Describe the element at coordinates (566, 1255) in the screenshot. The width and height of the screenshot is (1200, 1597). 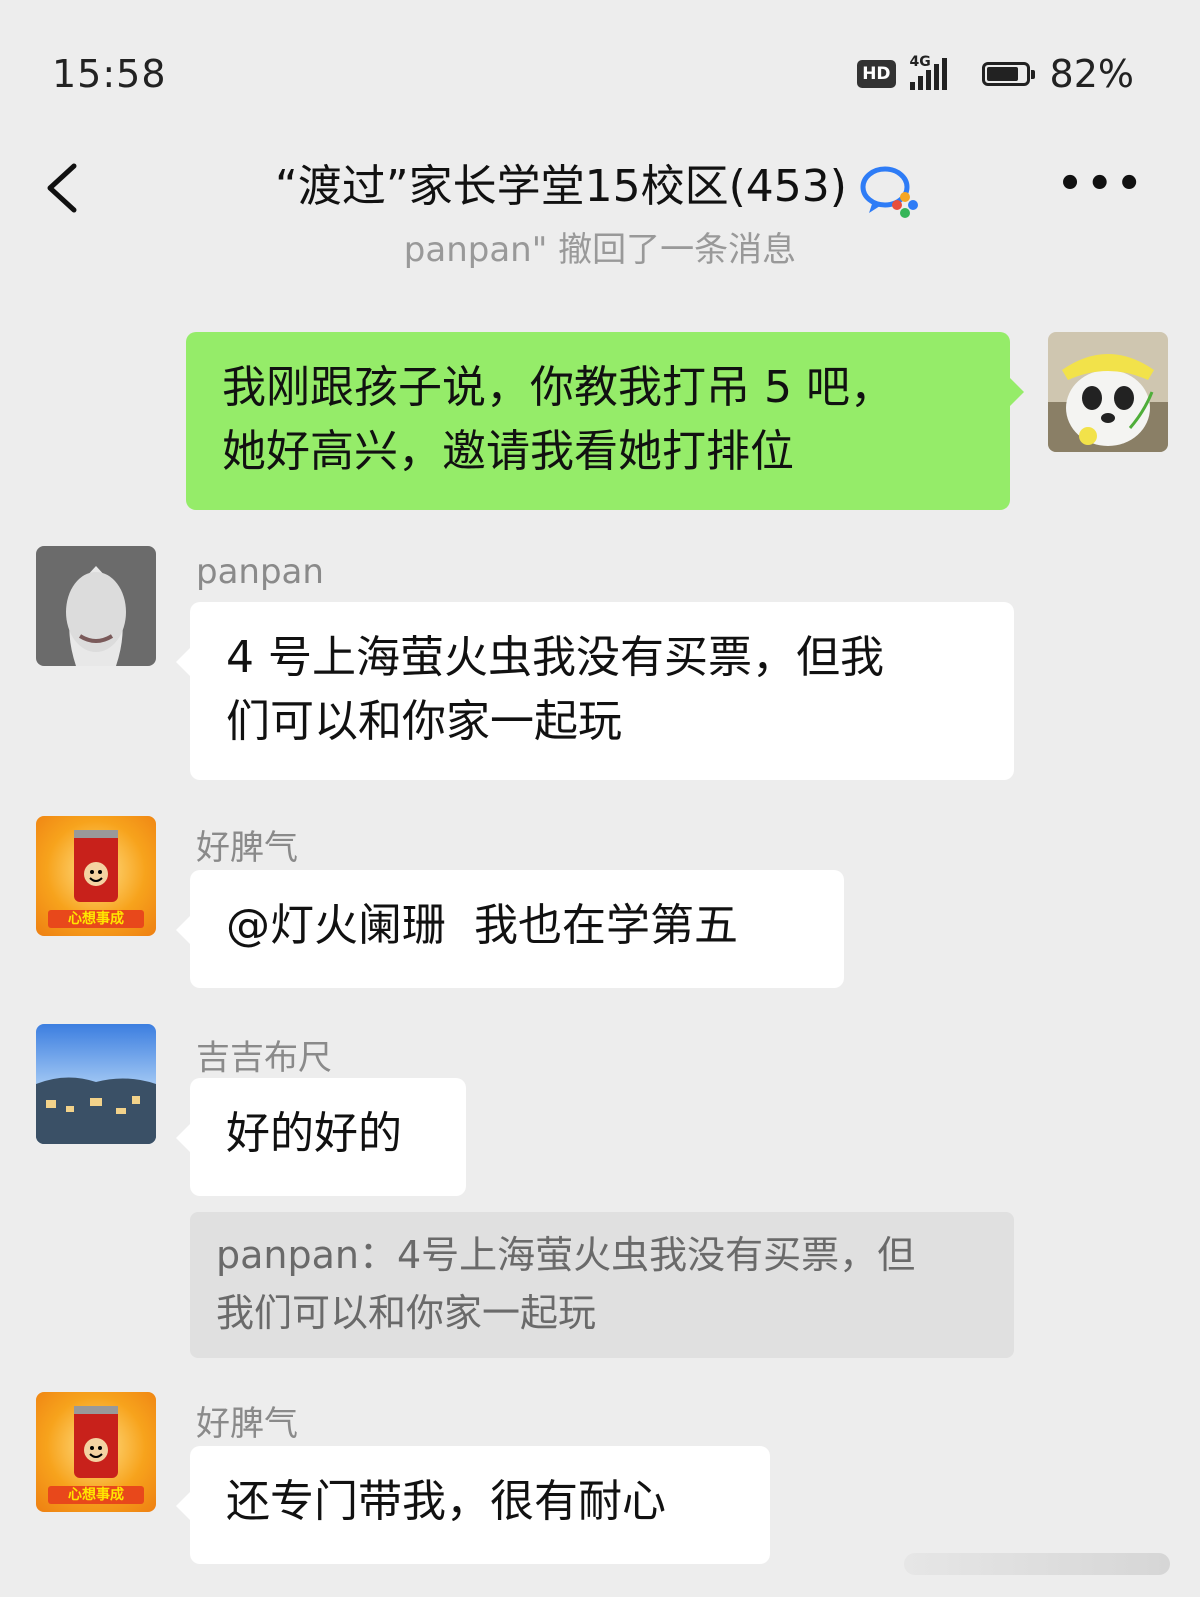
I see `quote-line: panpan：4号上海萤火虫我没有买票，但` at that location.